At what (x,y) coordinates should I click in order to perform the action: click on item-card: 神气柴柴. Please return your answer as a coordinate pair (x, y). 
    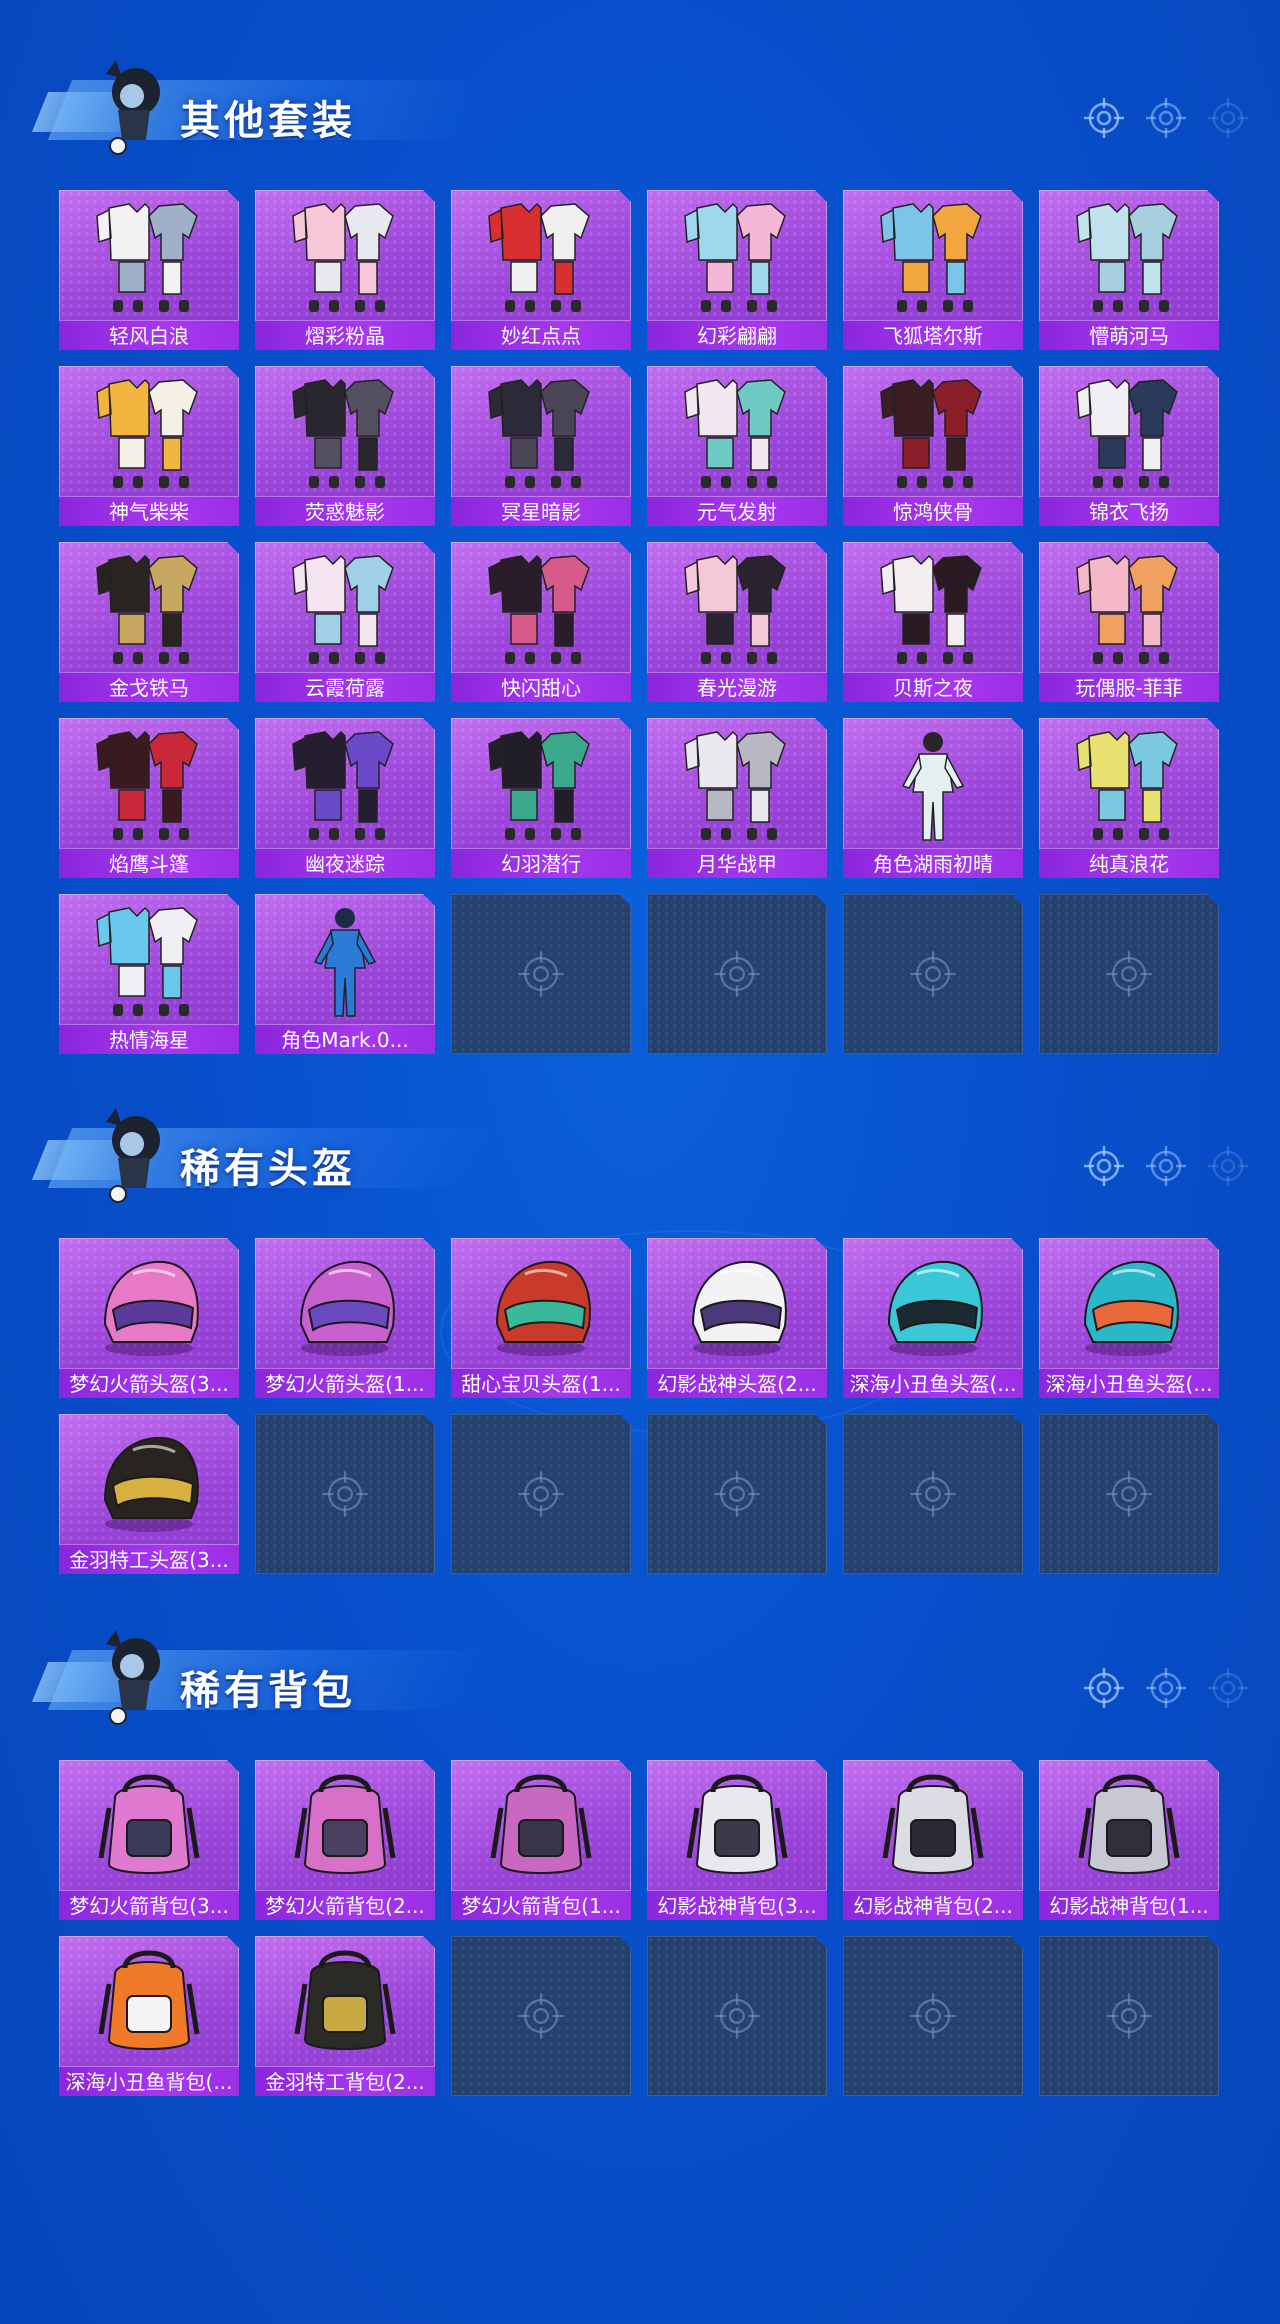
    Looking at the image, I should click on (149, 446).